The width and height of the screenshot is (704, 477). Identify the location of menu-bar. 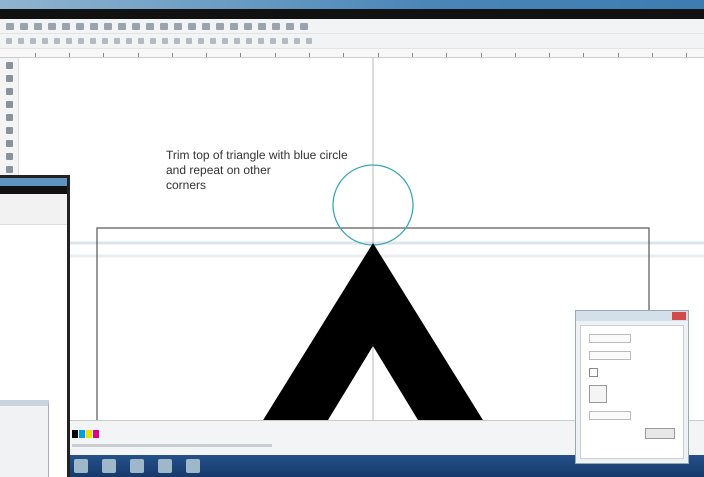
(33, 190).